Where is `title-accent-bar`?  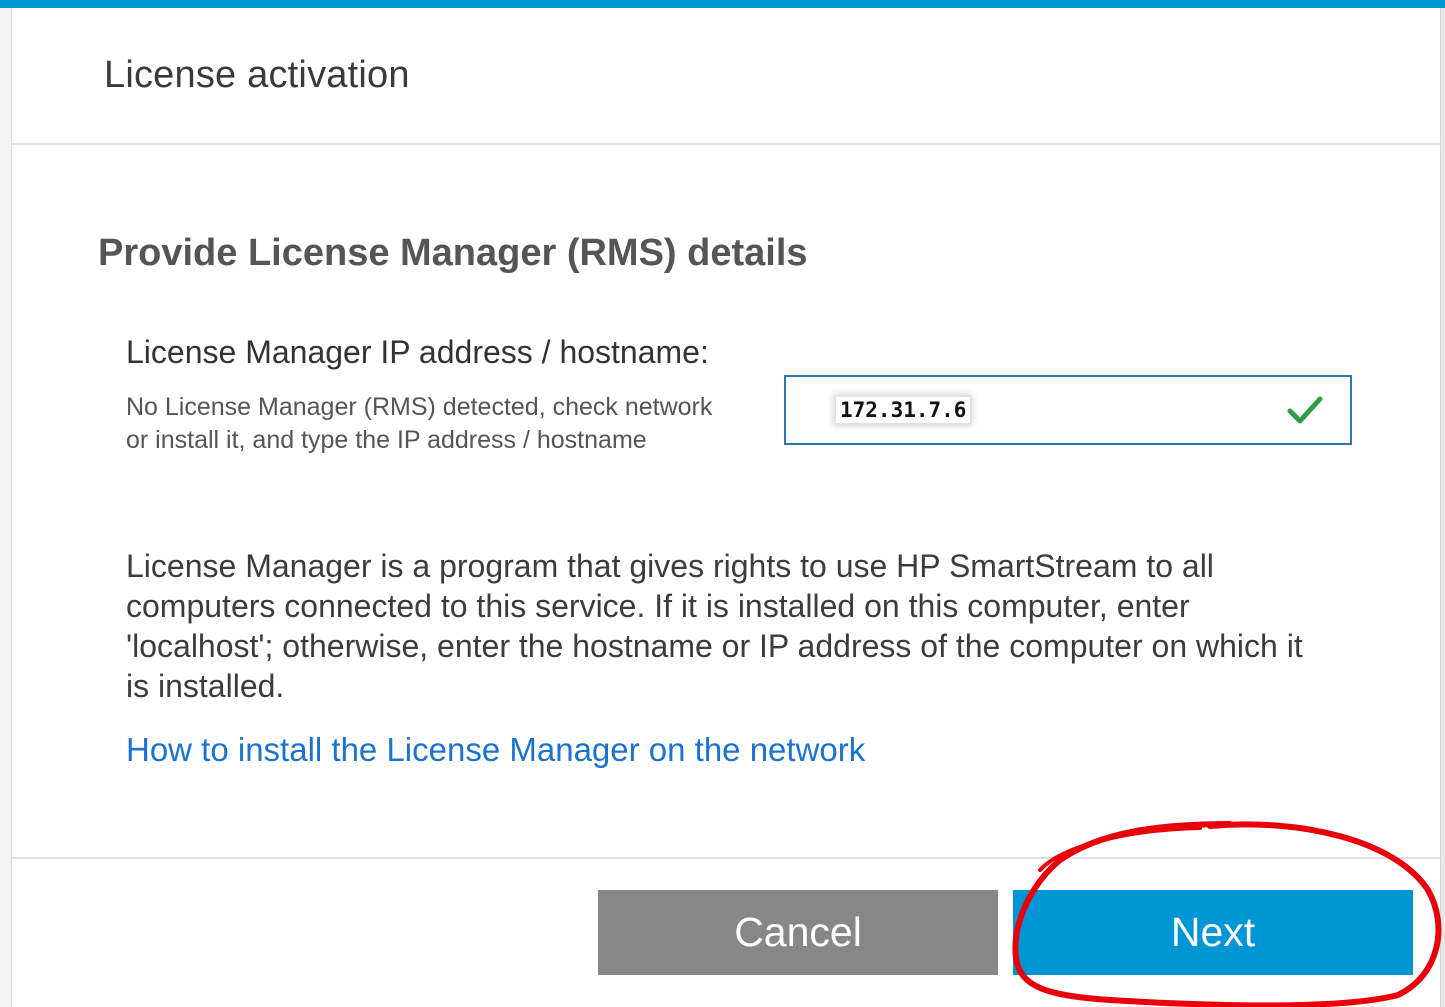
title-accent-bar is located at coordinates (722, 4).